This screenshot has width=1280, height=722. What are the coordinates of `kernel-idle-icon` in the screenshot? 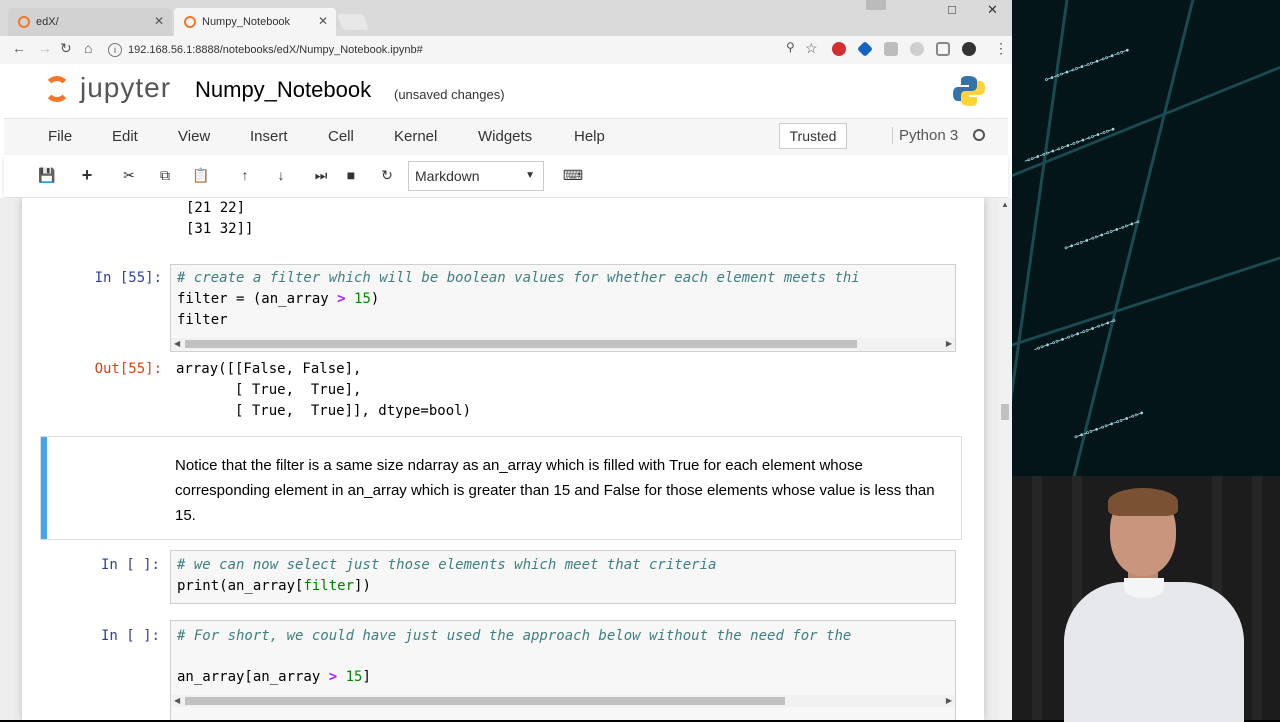 It's located at (979, 135).